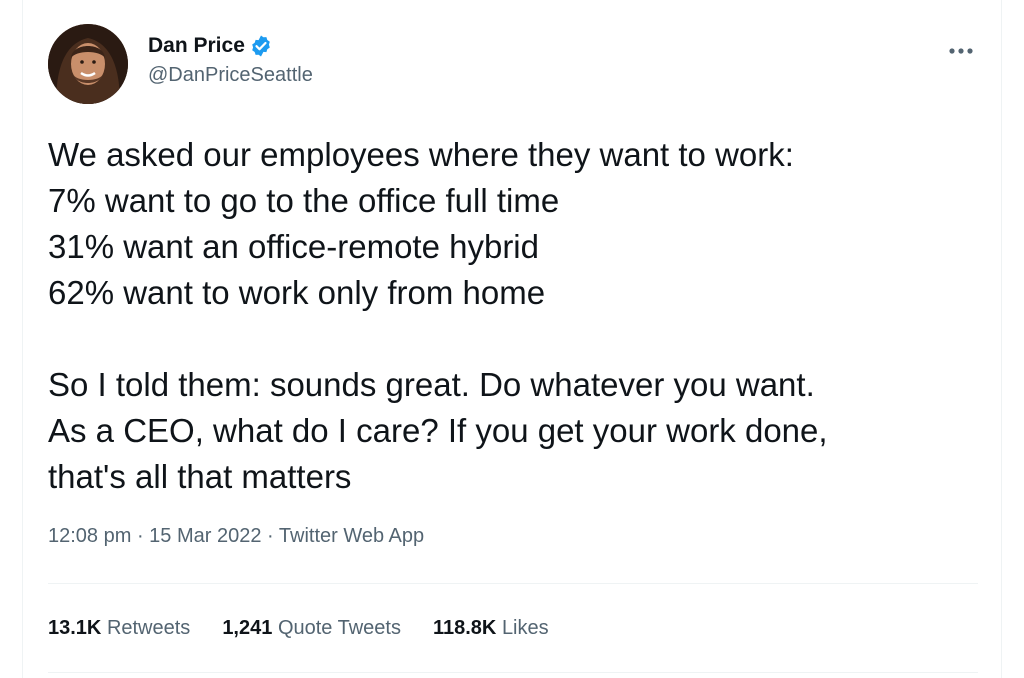 This screenshot has width=1024, height=678. Describe the element at coordinates (247, 628) in the screenshot. I see `quote-tweets-count: 1,241` at that location.